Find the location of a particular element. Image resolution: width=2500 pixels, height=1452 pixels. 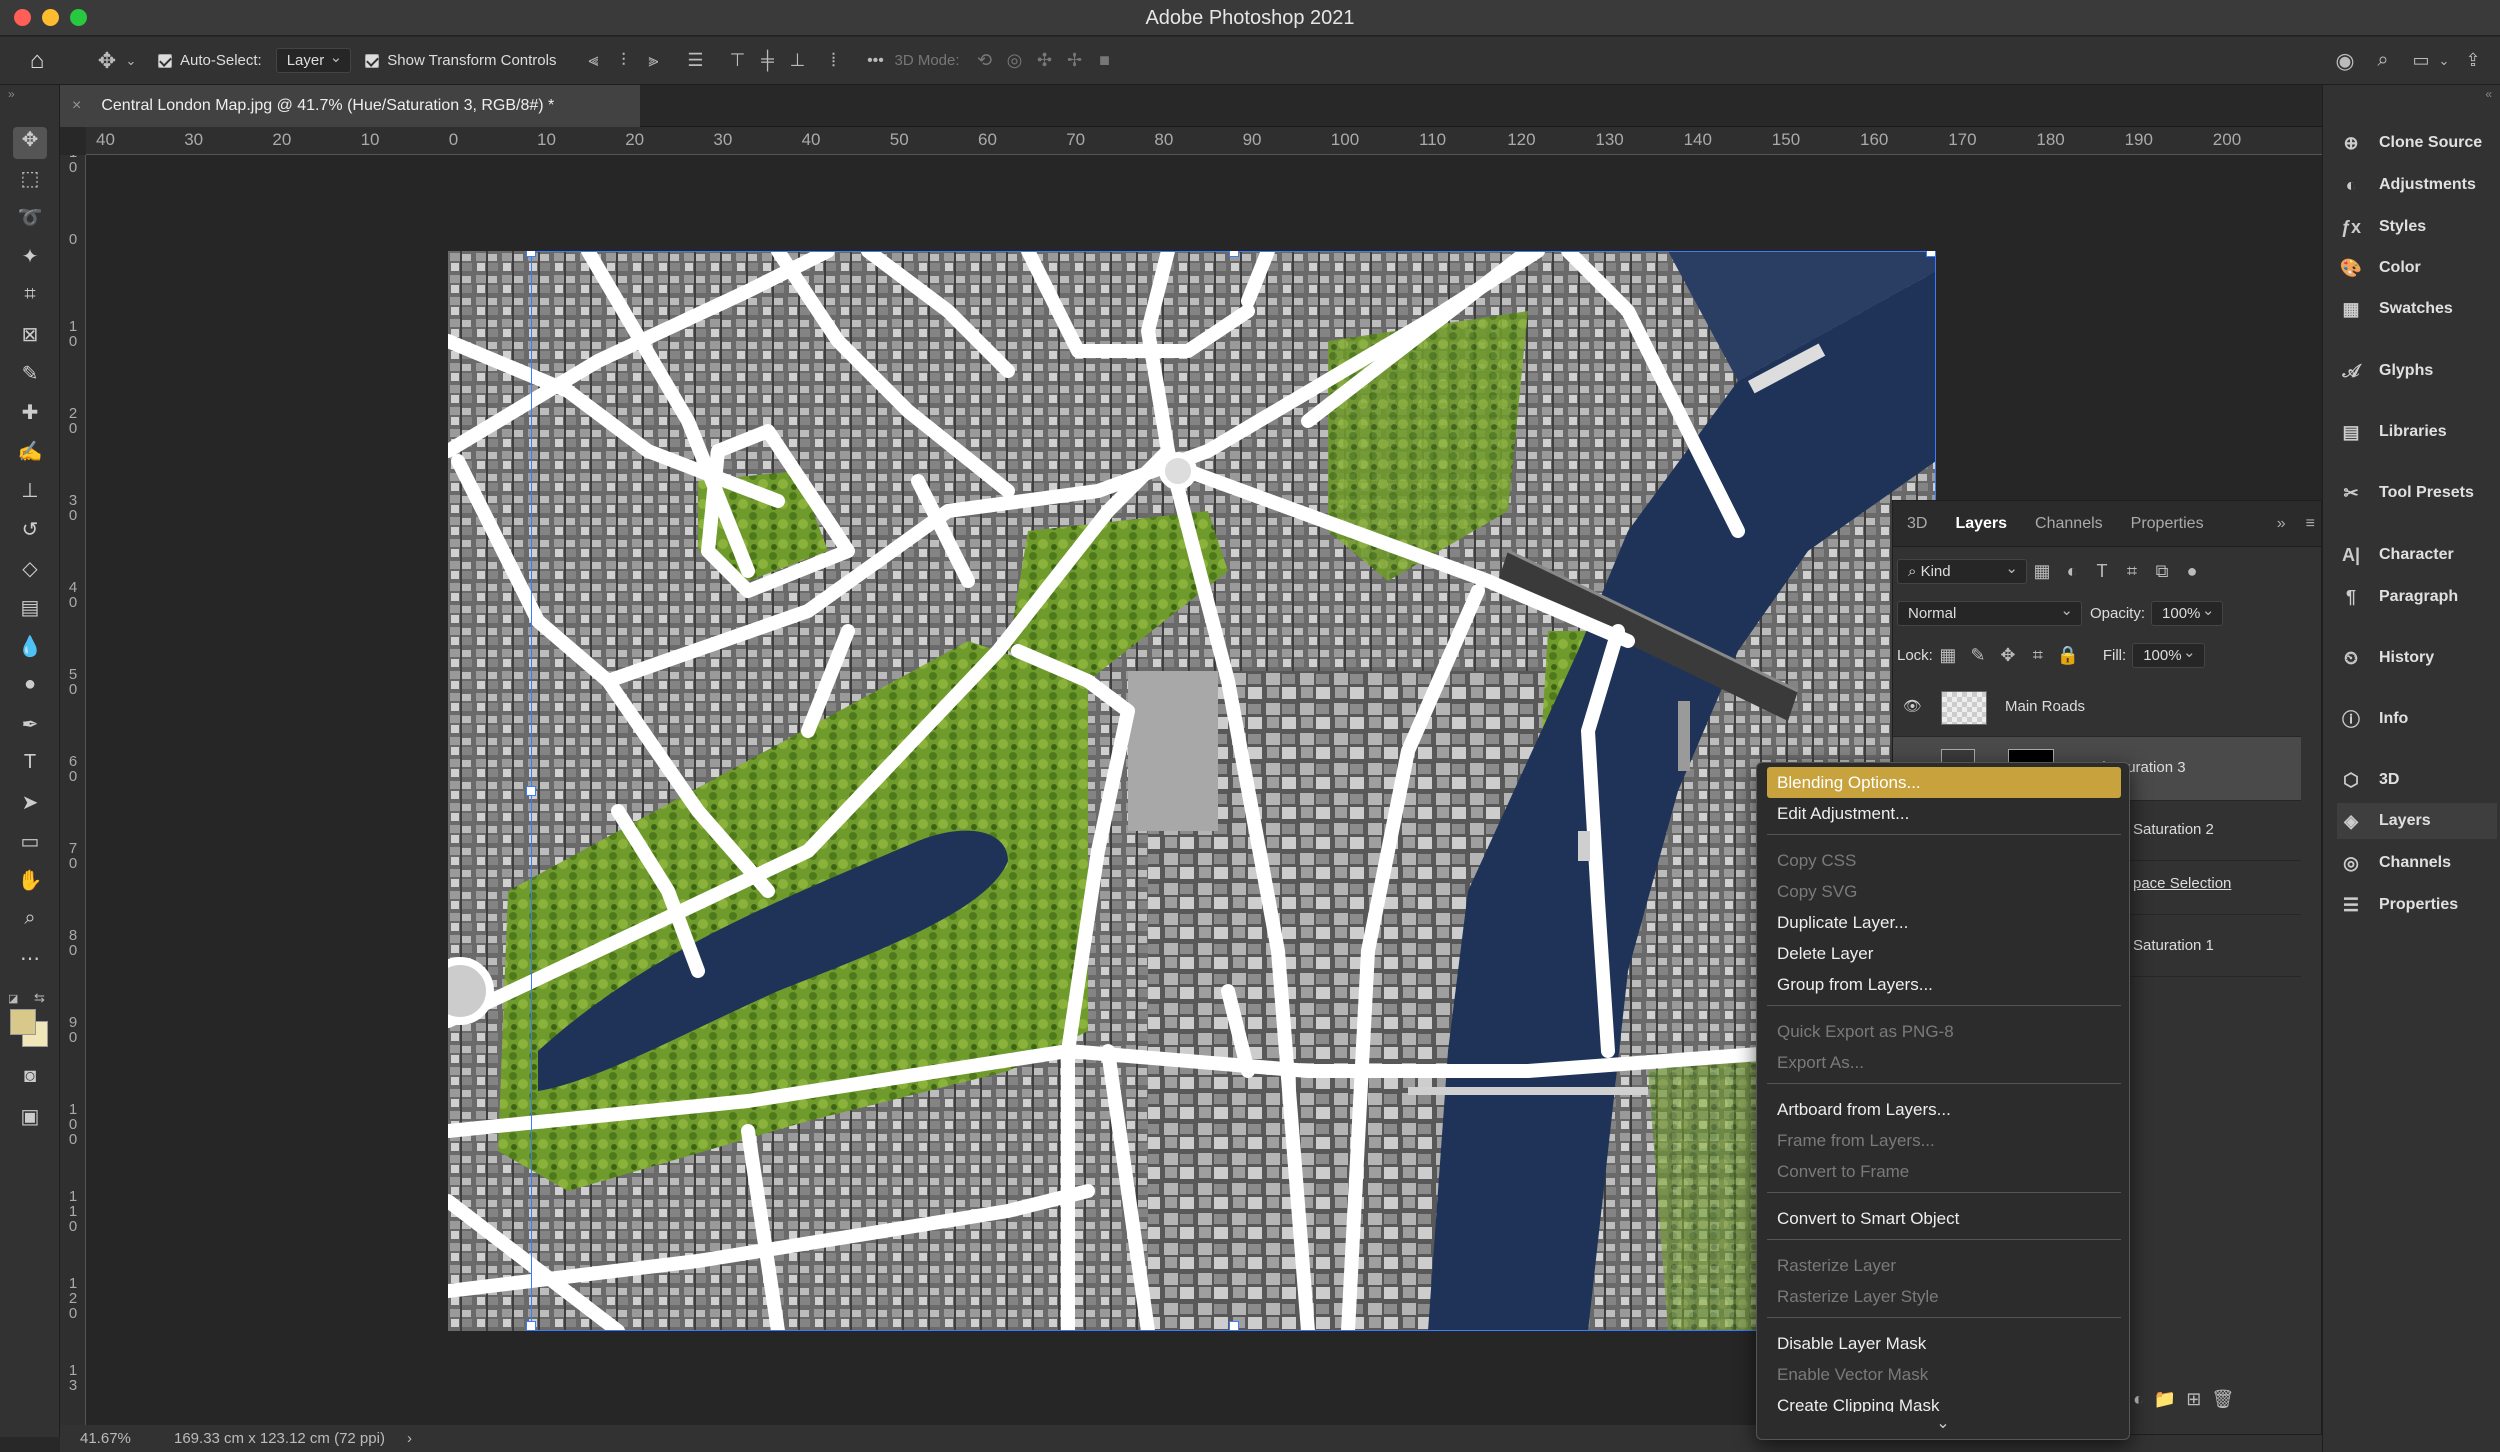

marquee-tool-icon: ⬚ is located at coordinates (30, 182).